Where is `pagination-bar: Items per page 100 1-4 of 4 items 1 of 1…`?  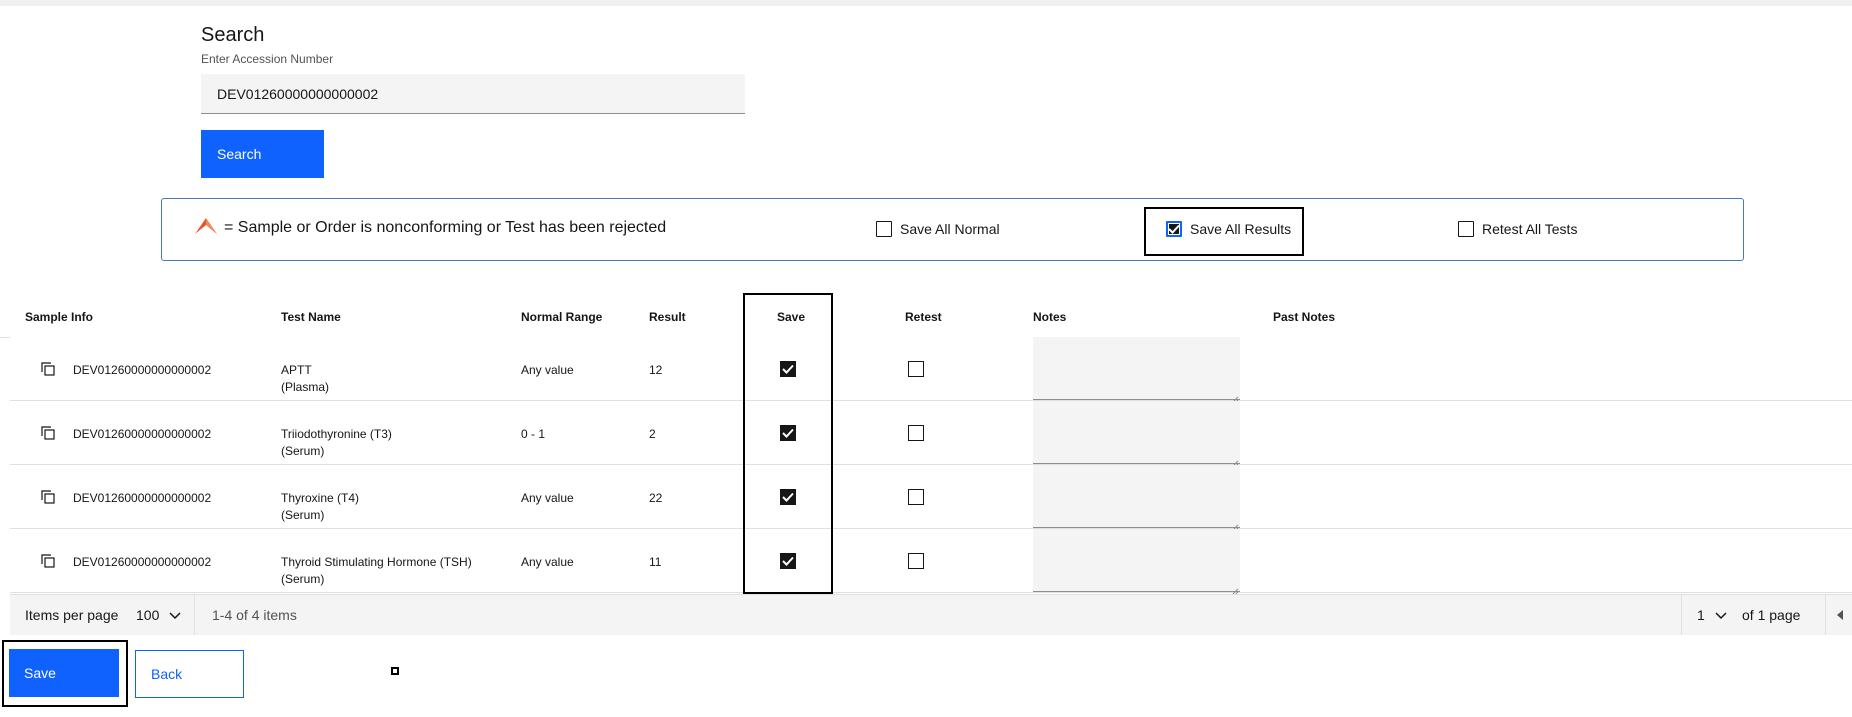
pagination-bar: Items per page 100 1-4 of 4 items 1 of 1… is located at coordinates (931, 614).